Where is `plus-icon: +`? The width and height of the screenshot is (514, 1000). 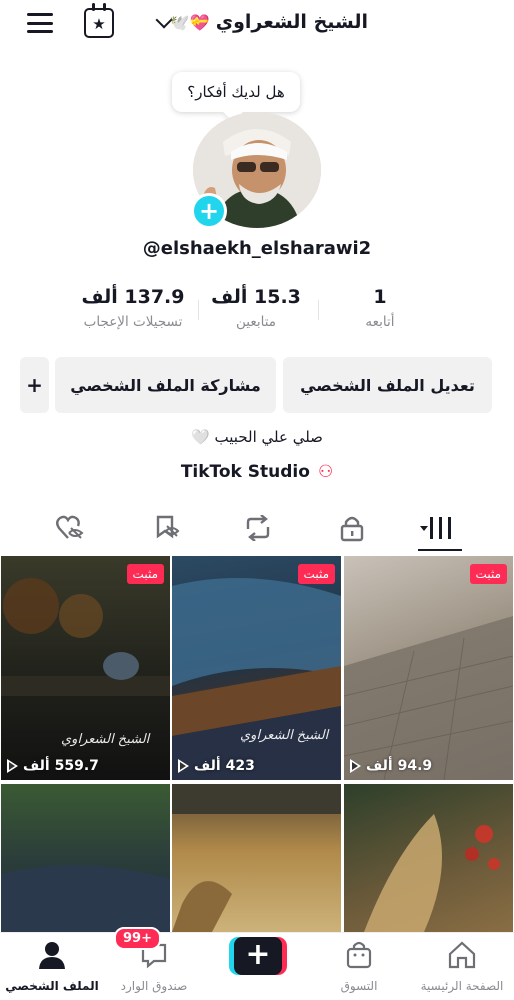 plus-icon: + is located at coordinates (258, 956).